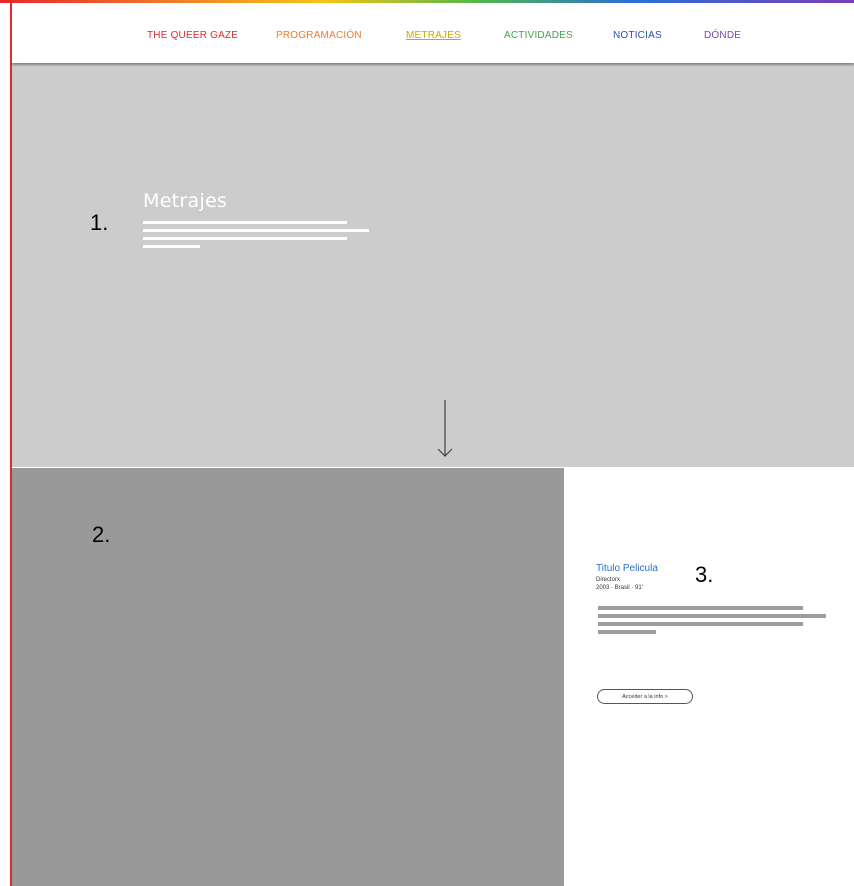 The width and height of the screenshot is (854, 886). What do you see at coordinates (619, 588) in the screenshot?
I see `film-details: 2003 · Brasil · 91'` at bounding box center [619, 588].